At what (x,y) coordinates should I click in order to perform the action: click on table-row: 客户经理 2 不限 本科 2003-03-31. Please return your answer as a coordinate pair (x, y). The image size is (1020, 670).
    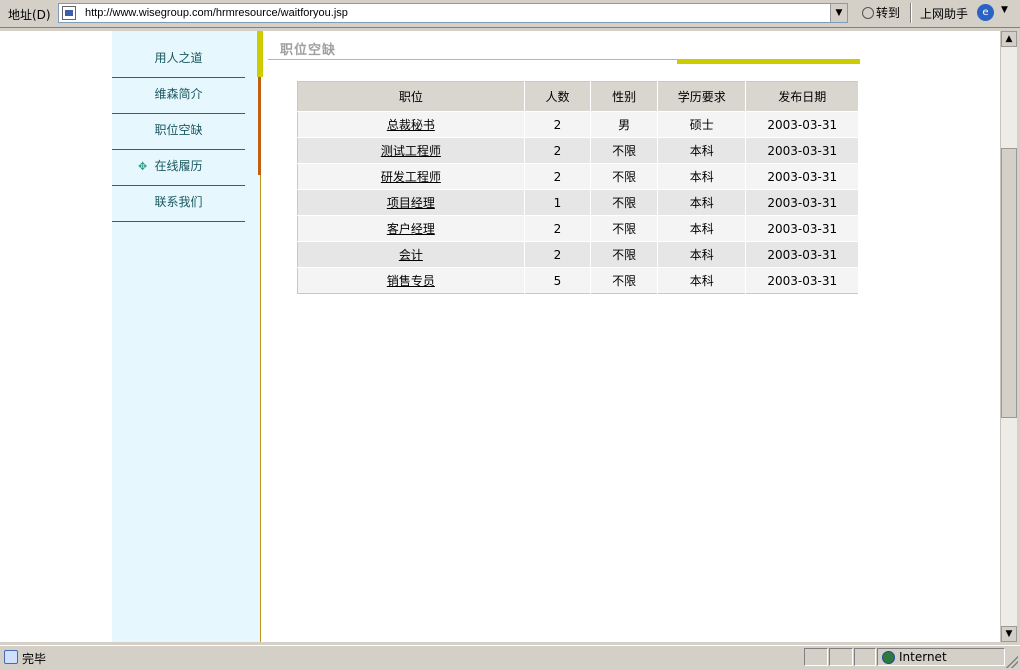
    Looking at the image, I should click on (578, 228).